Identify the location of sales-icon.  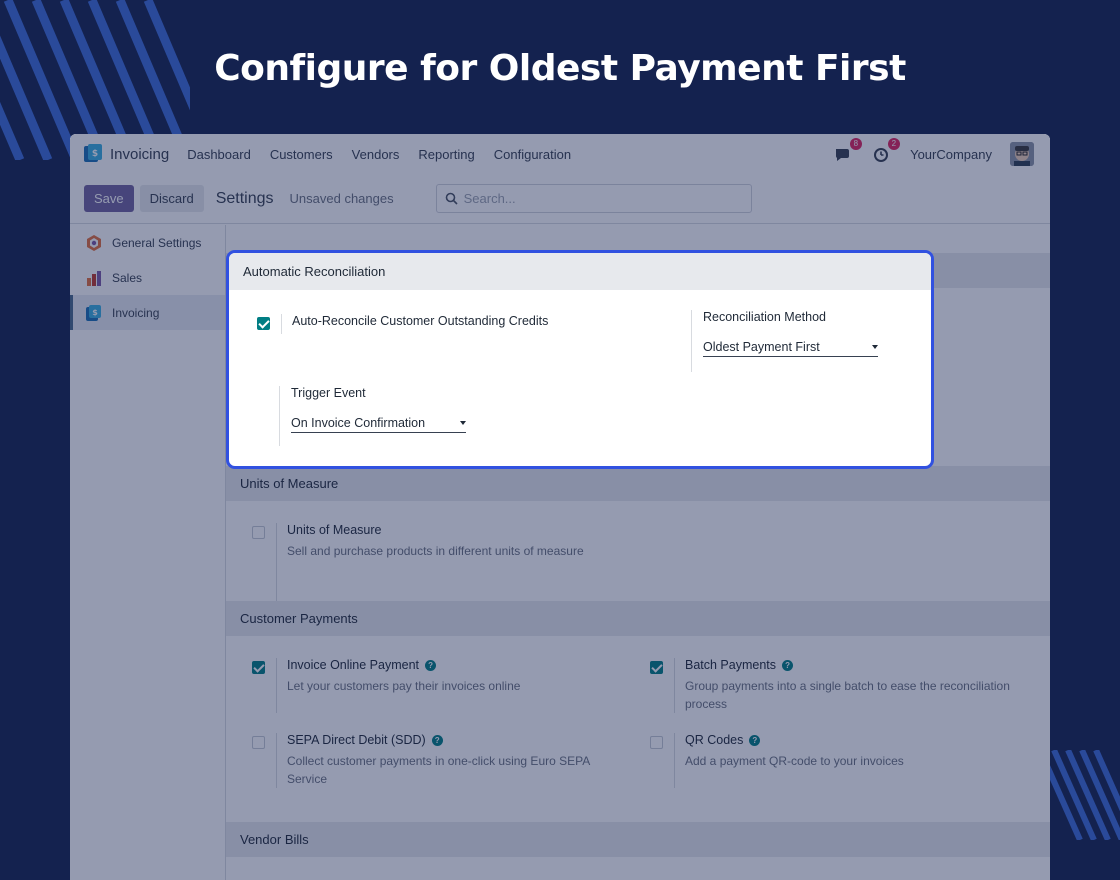
(94, 278).